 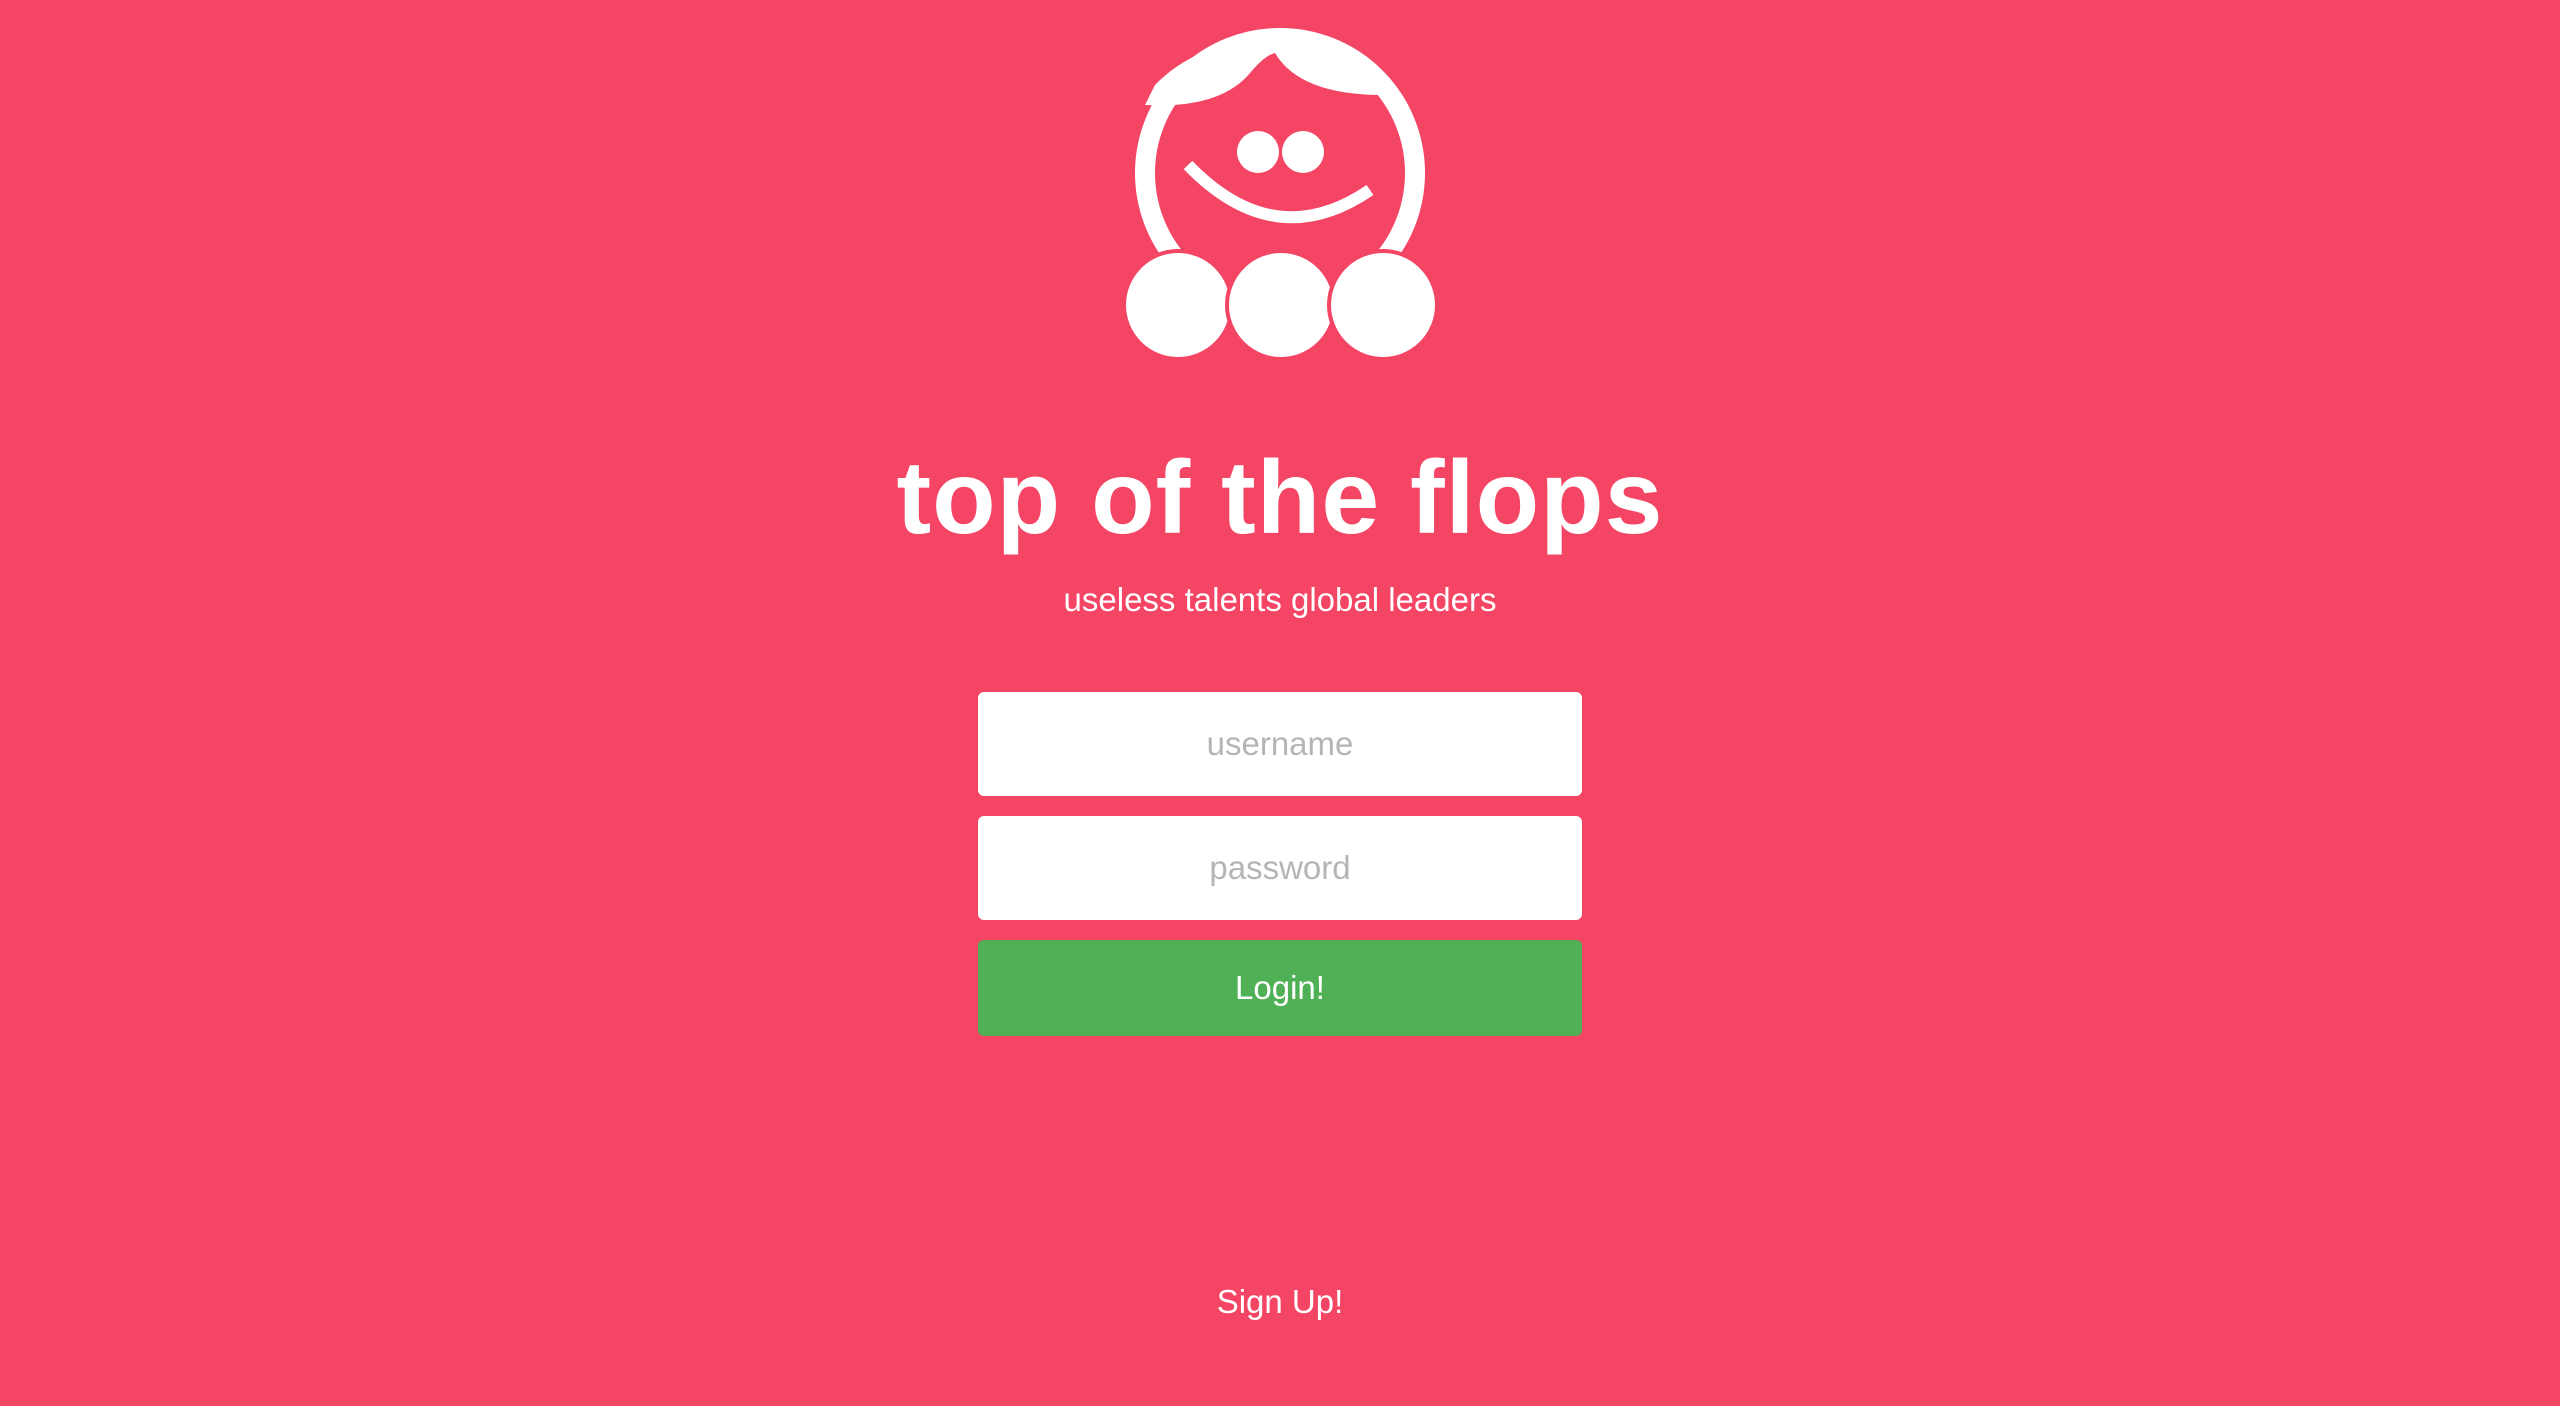 What do you see at coordinates (1280, 194) in the screenshot?
I see `logo-icon` at bounding box center [1280, 194].